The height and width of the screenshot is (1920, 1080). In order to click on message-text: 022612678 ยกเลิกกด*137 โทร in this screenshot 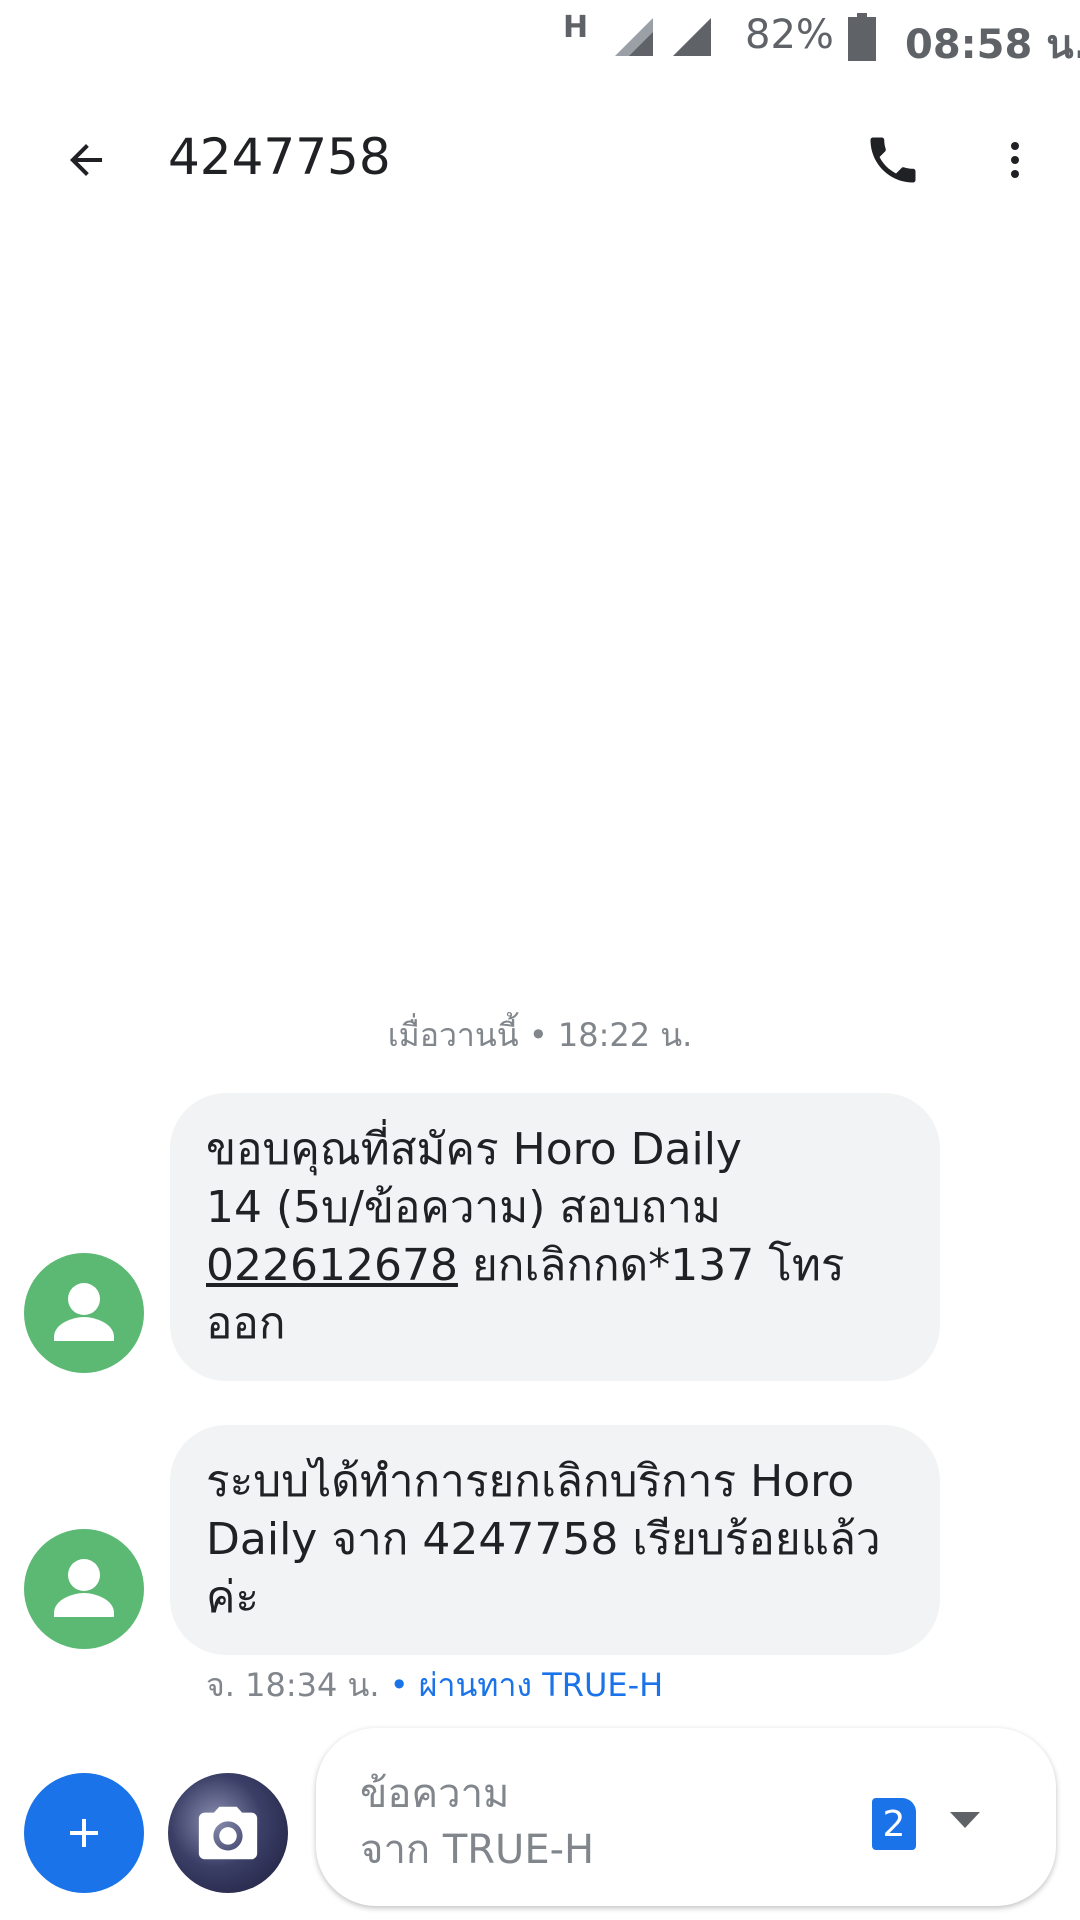, I will do `click(555, 1266)`.